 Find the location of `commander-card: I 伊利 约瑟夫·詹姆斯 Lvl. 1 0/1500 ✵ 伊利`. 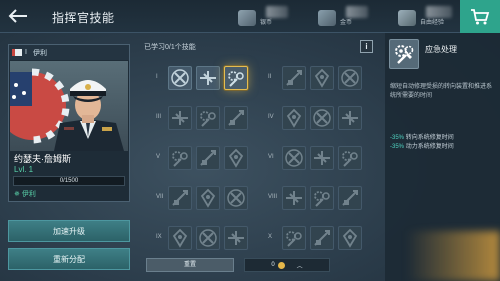

commander-card: I 伊利 约瑟夫·詹姆斯 Lvl. 1 0/1500 ✵ 伊利 is located at coordinates (69, 123).